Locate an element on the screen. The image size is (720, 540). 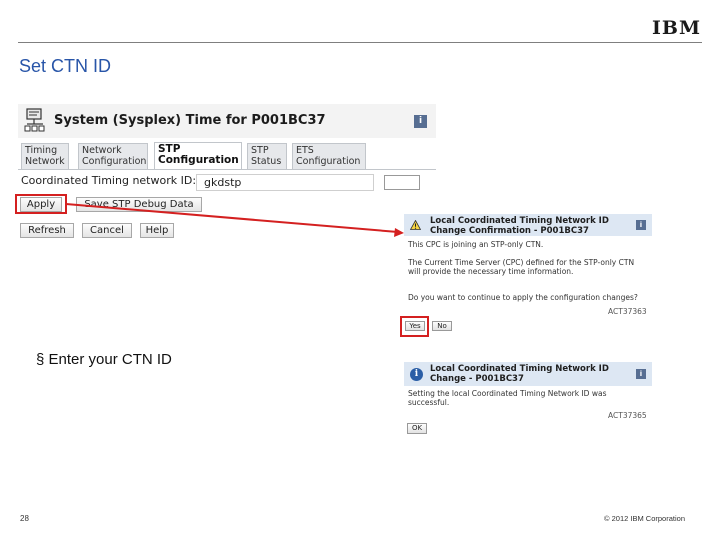
tab-label-line2: Status is located at coordinates (266, 161).